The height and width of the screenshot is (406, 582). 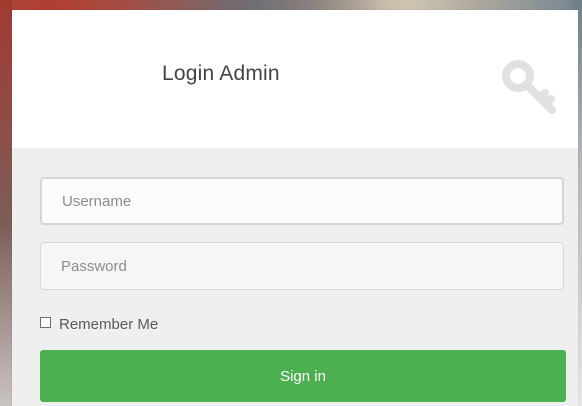 I want to click on background-left-edge, so click(x=6, y=203).